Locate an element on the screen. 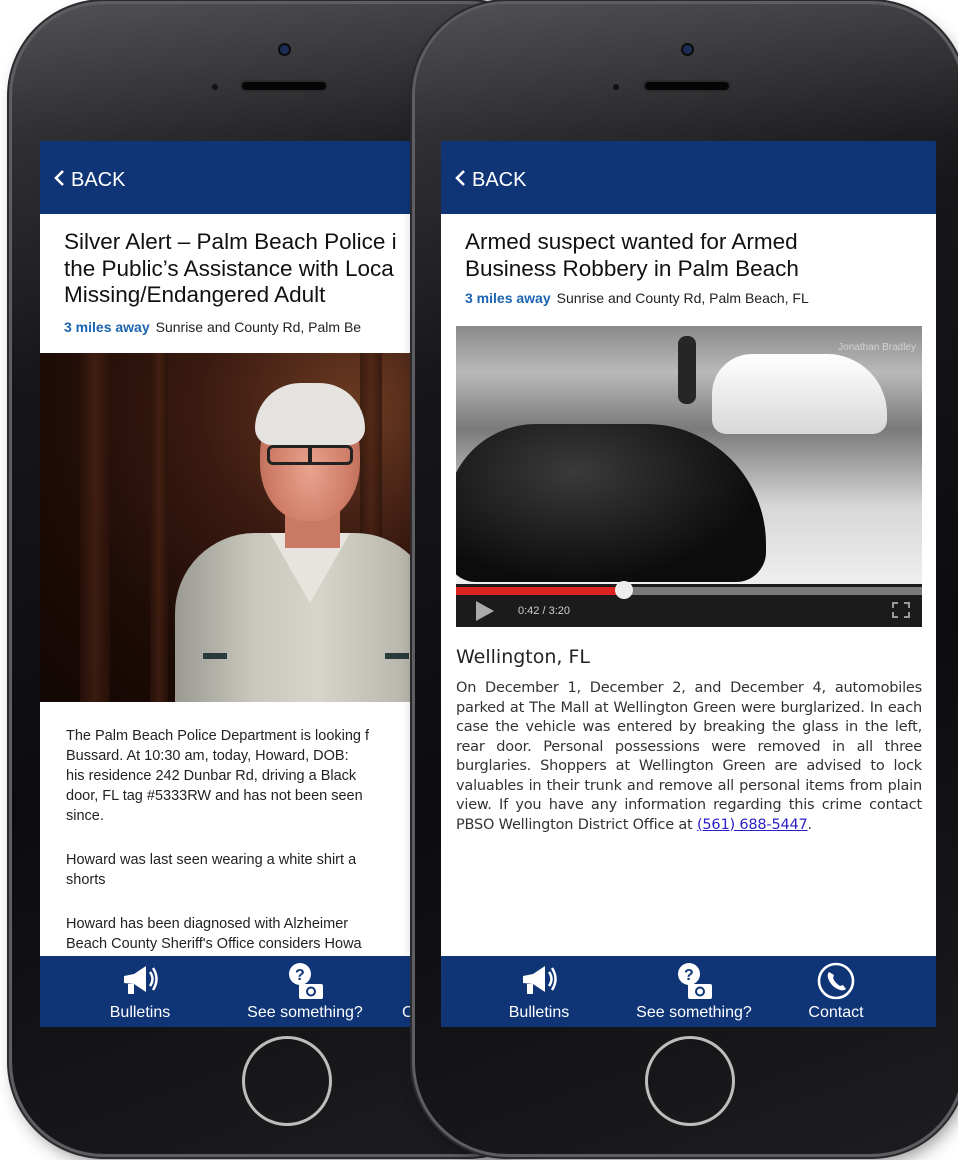  paragraph-line: Howard has been diagnosed with Alzheimer is located at coordinates (207, 924).